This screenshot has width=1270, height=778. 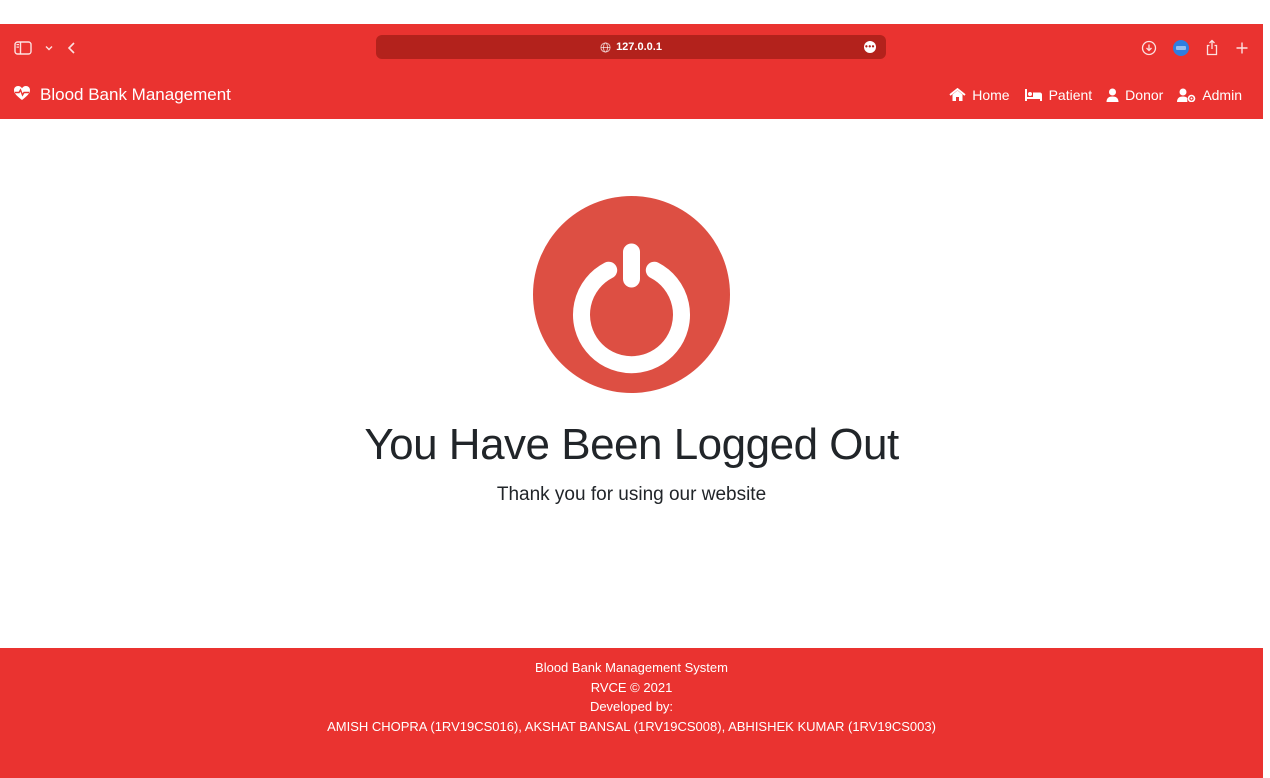 I want to click on nav-admin-link: Admin, so click(x=1209, y=95).